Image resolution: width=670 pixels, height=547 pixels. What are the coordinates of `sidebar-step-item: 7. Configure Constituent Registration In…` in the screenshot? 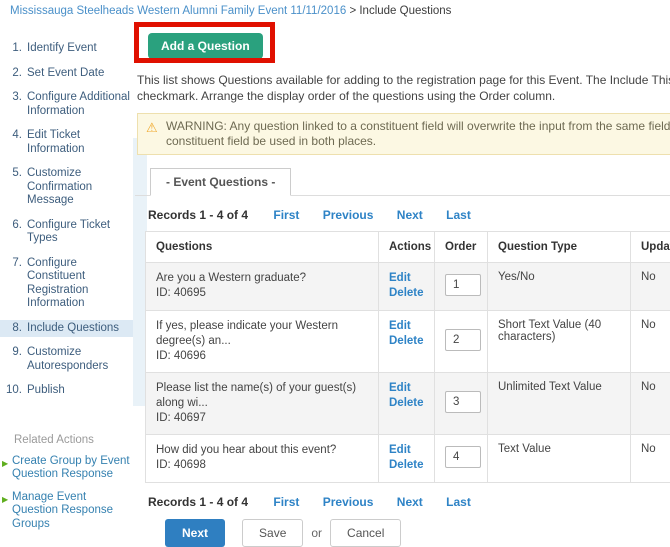 It's located at (67, 284).